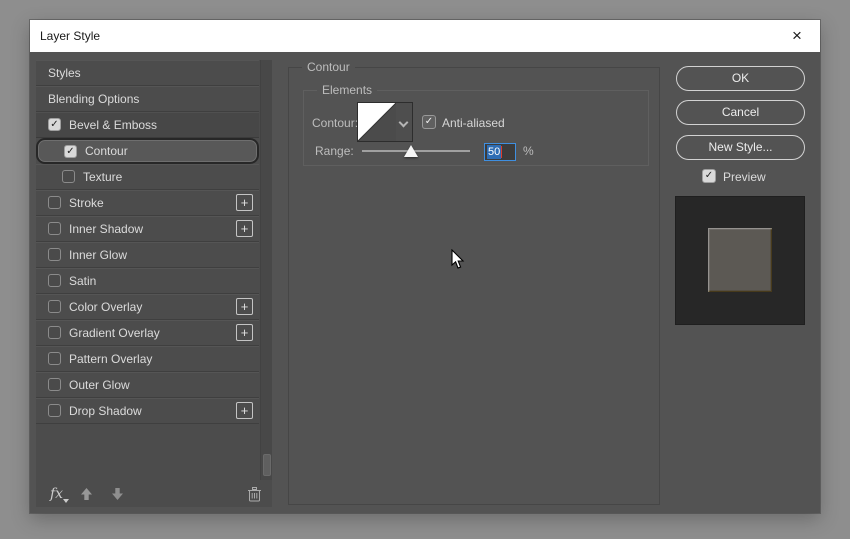 This screenshot has height=539, width=850. Describe the element at coordinates (411, 151) in the screenshot. I see `range-slider-thumb` at that location.